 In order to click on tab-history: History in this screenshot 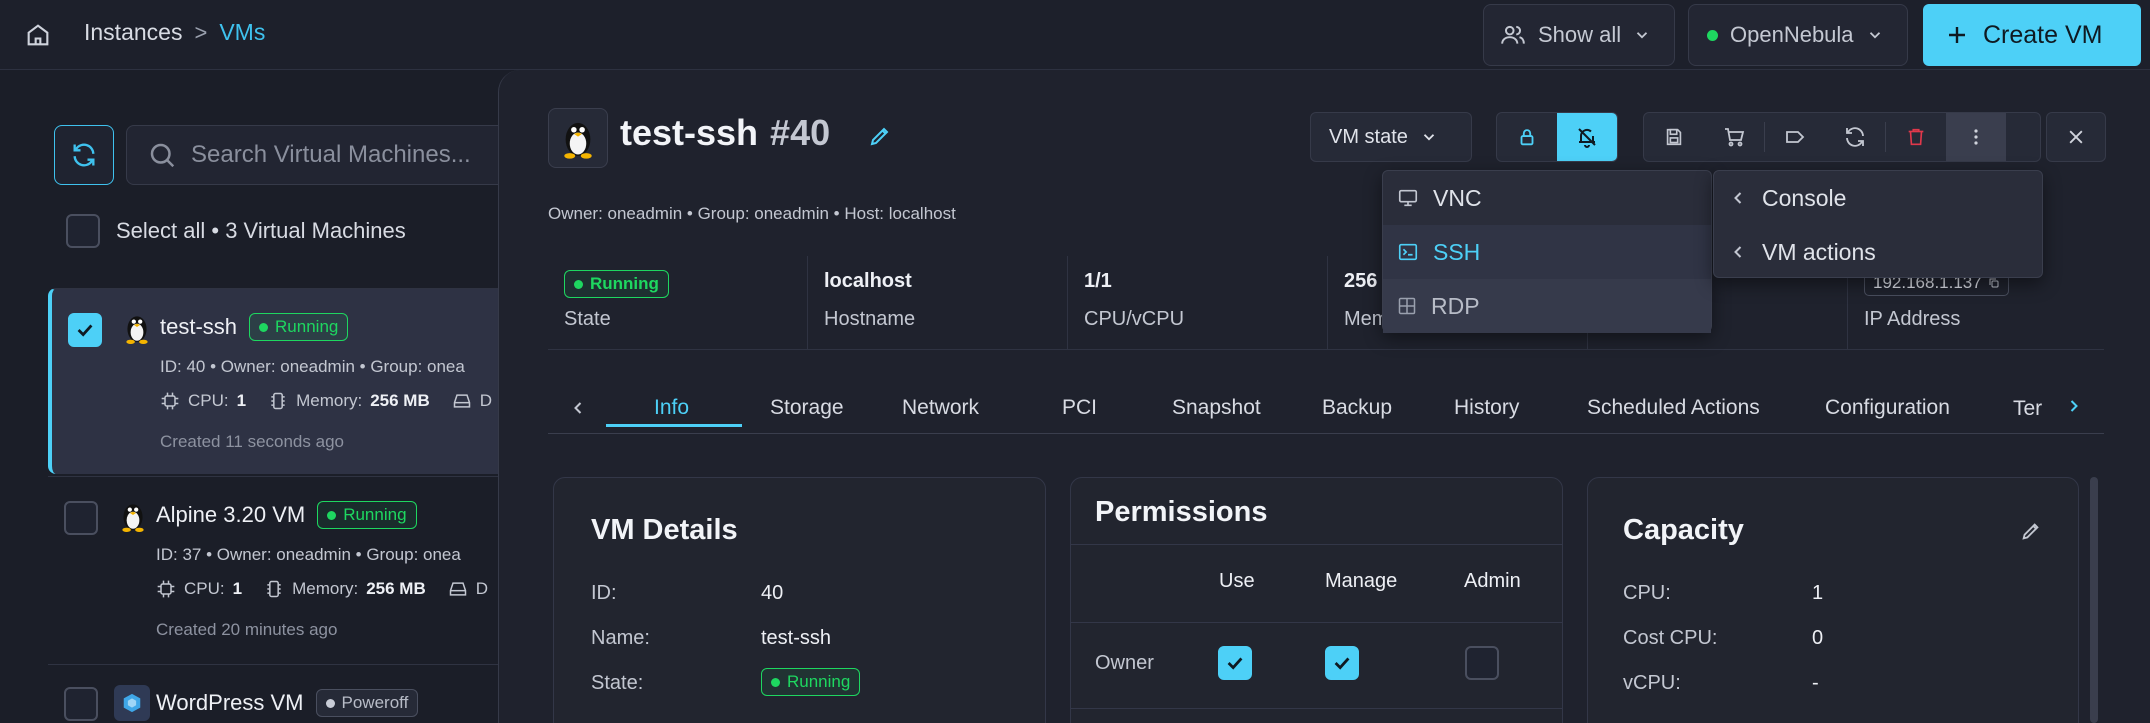, I will do `click(1486, 408)`.